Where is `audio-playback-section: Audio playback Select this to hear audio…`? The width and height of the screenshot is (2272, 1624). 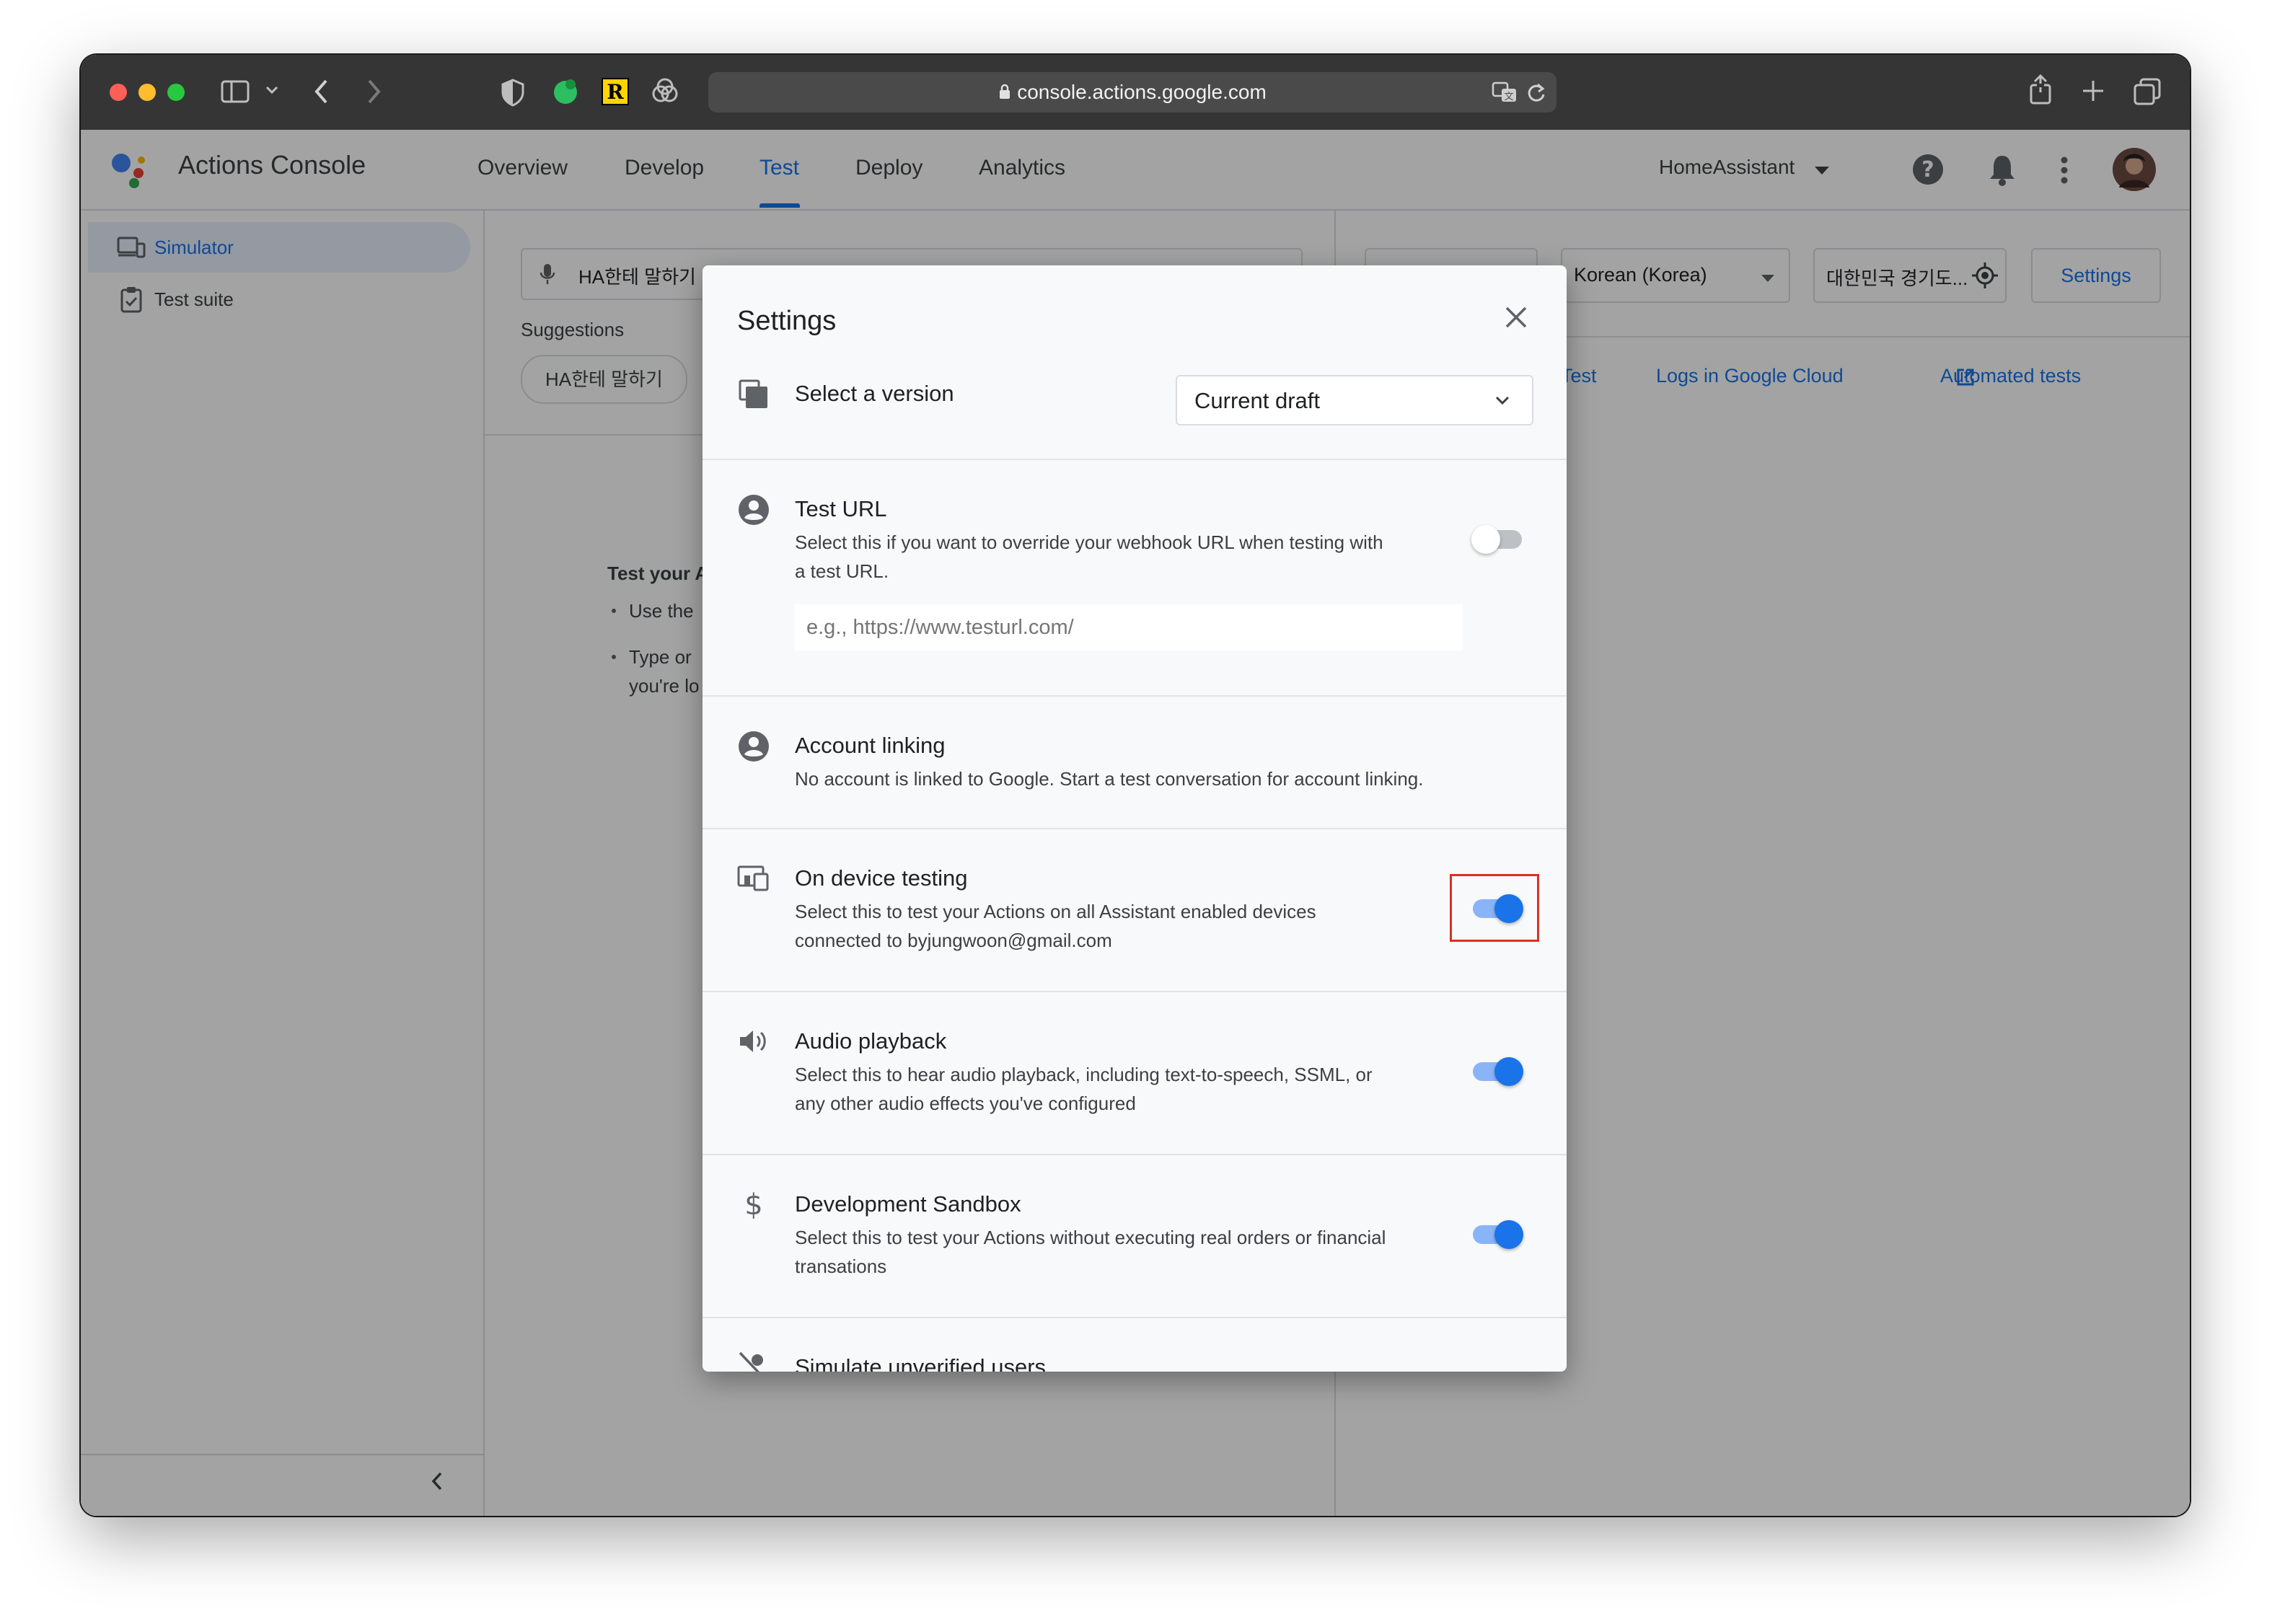 audio-playback-section: Audio playback Select this to hear audio… is located at coordinates (1135, 1073).